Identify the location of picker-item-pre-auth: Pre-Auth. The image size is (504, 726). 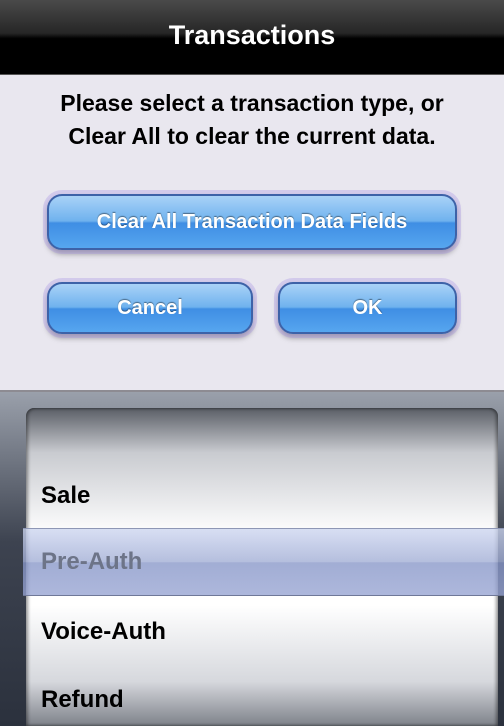
(91, 562).